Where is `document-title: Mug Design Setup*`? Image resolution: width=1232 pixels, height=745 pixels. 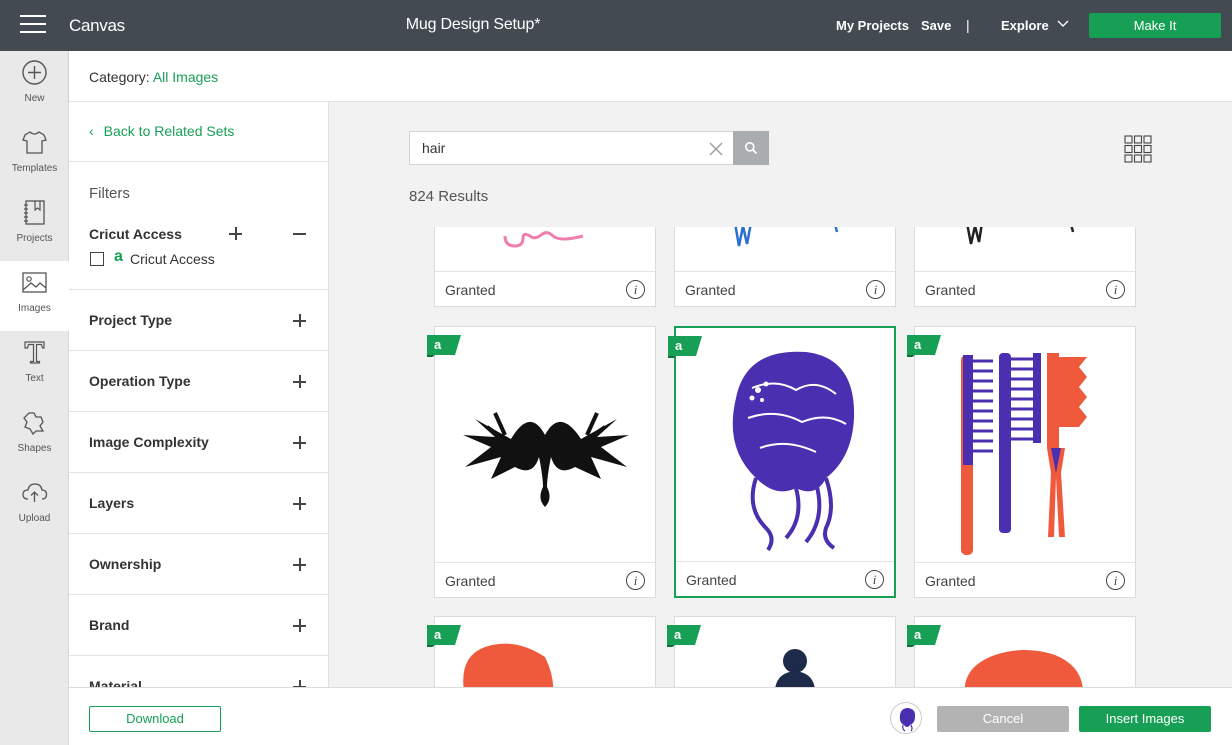 document-title: Mug Design Setup* is located at coordinates (473, 24).